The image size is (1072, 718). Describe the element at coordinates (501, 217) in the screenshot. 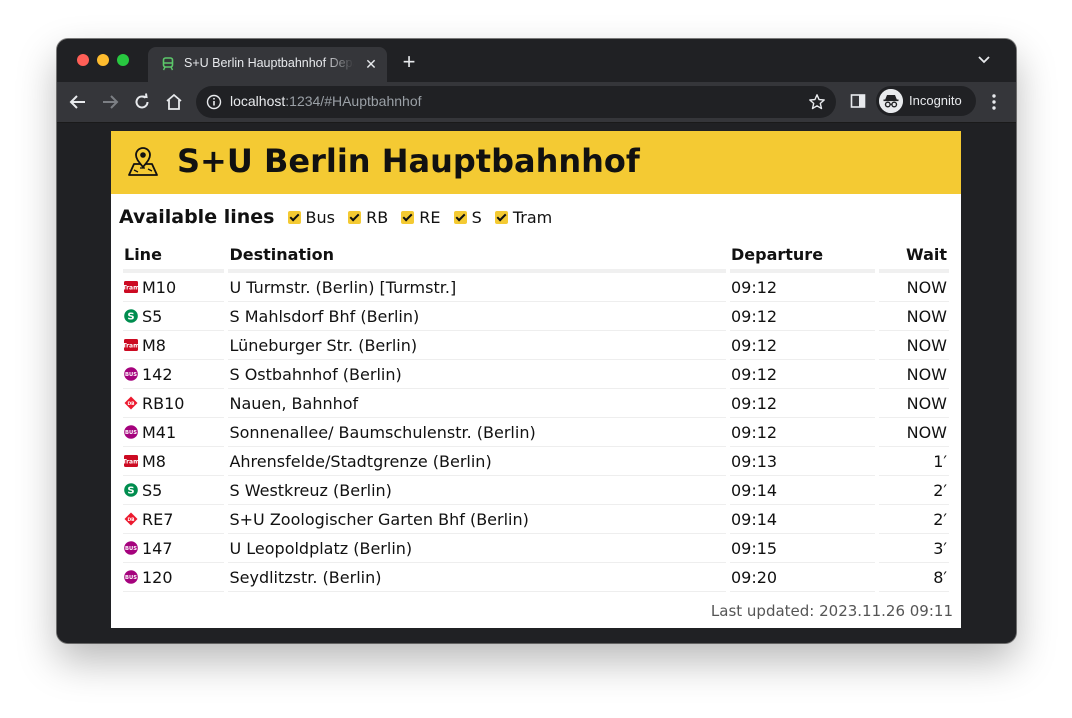

I see `checkbox-tram` at that location.